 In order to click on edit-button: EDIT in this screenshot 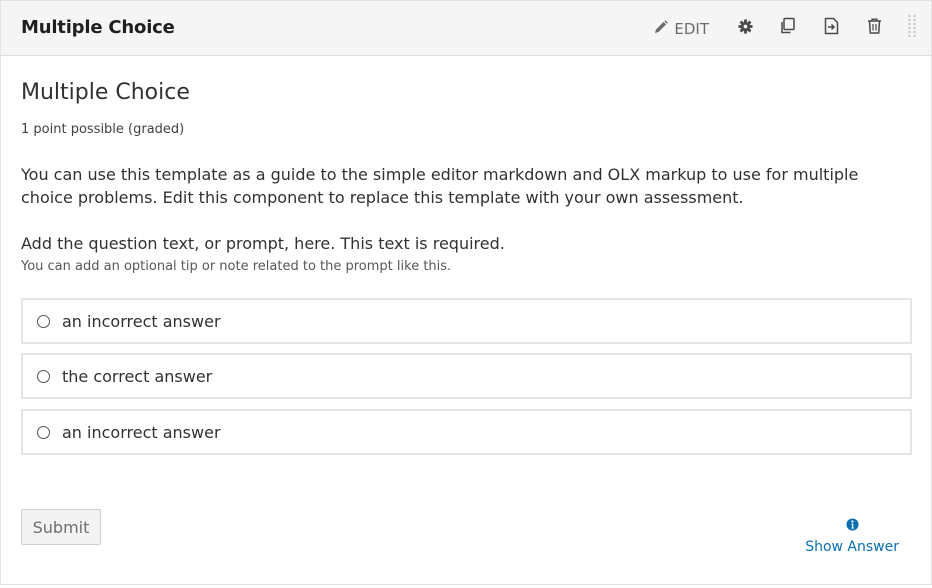, I will do `click(681, 29)`.